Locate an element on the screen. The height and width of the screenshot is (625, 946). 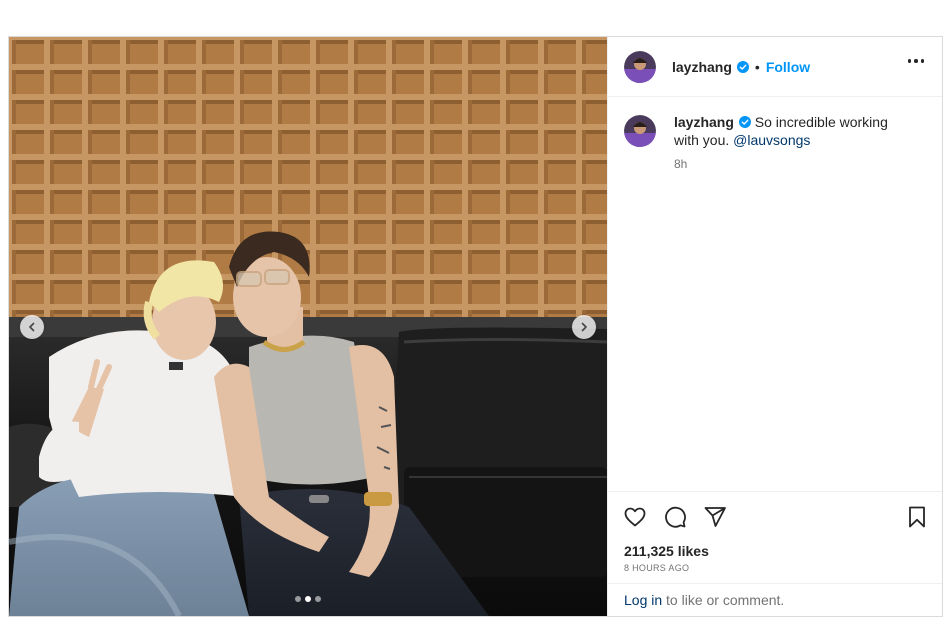
heart-icon is located at coordinates (635, 516).